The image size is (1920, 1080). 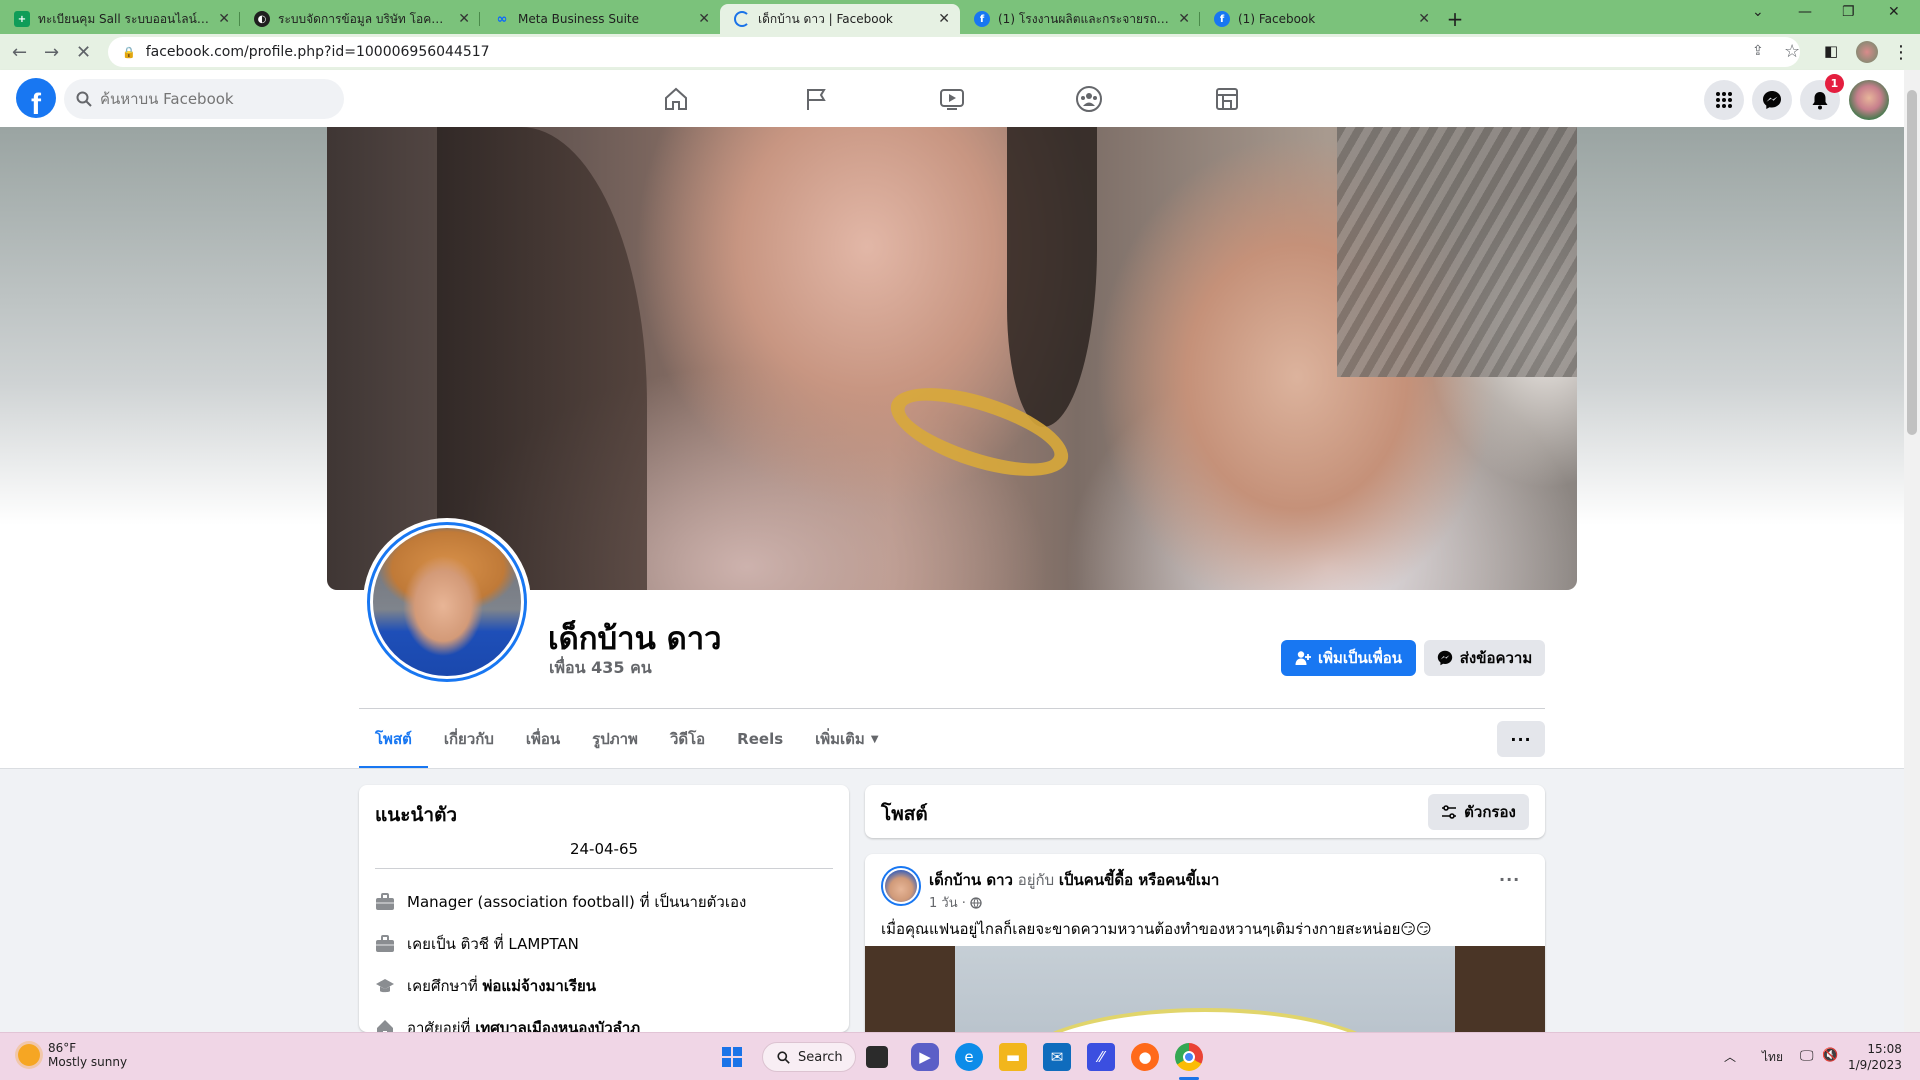 I want to click on facebook-search-box, so click(x=204, y=99).